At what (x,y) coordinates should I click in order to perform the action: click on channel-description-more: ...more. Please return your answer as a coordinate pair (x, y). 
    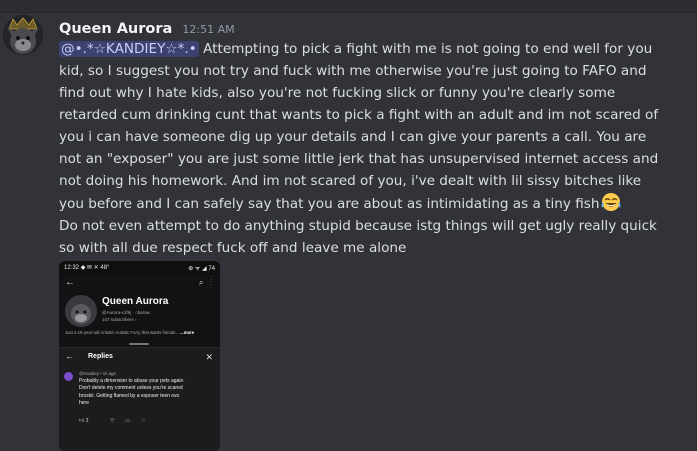
    Looking at the image, I should click on (187, 332).